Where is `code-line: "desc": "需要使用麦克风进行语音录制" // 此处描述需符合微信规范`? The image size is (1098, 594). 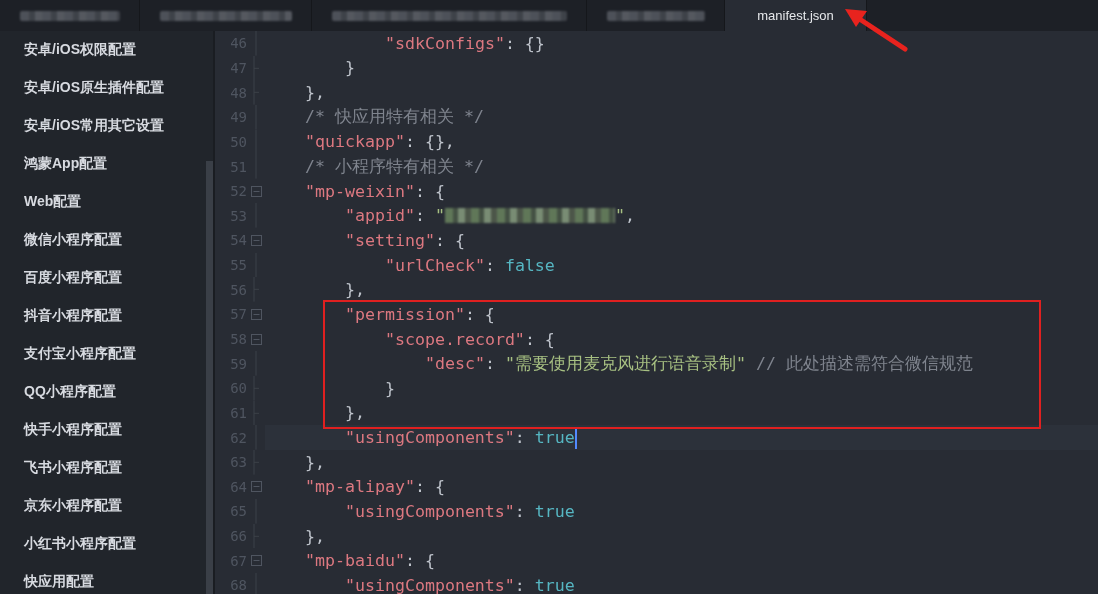
code-line: "desc": "需要使用麦克风进行语音录制" // 此处描述需符合微信规范 is located at coordinates (699, 364).